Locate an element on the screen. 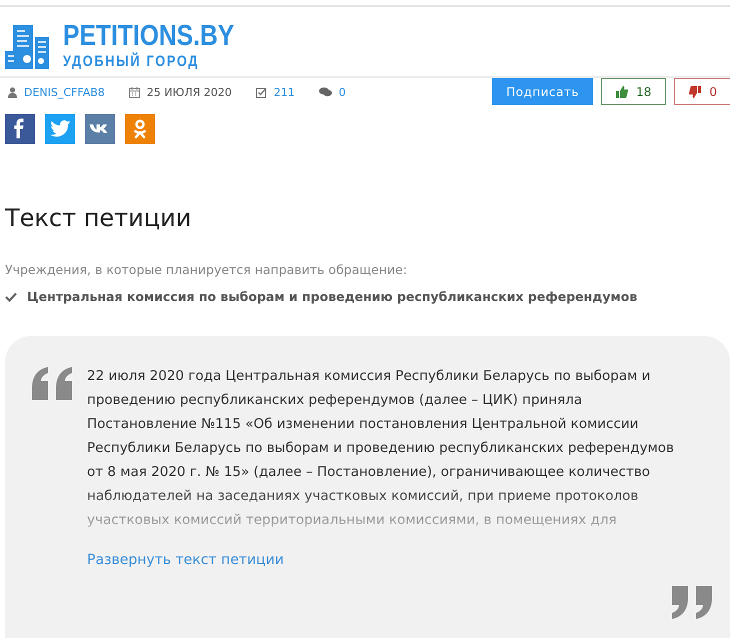  checkbox-icon is located at coordinates (261, 92).